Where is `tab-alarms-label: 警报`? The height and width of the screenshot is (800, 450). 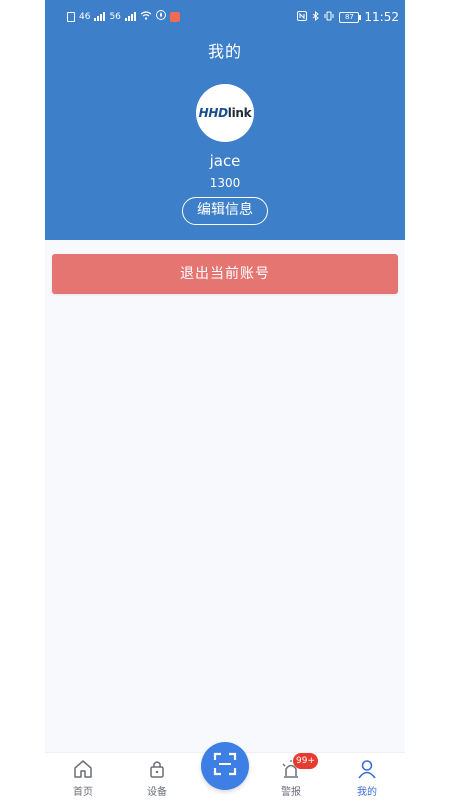
tab-alarms-label: 警报 is located at coordinates (291, 792).